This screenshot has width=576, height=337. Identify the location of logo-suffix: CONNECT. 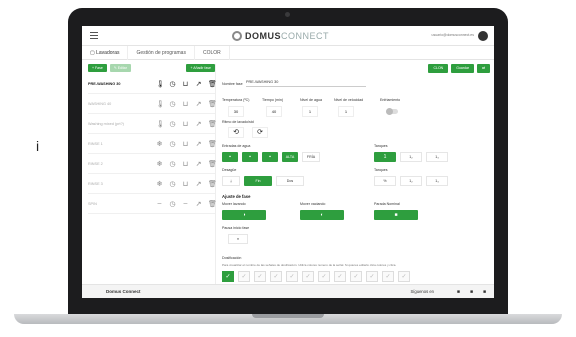
(305, 36).